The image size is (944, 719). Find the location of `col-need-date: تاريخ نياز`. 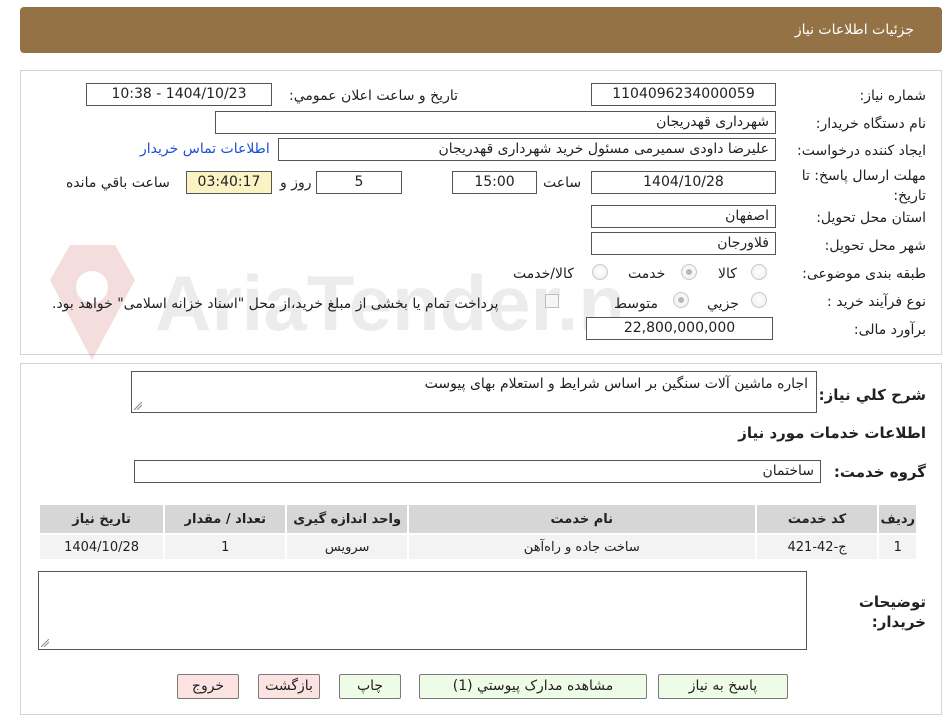

col-need-date: تاريخ نياز is located at coordinates (101, 519).